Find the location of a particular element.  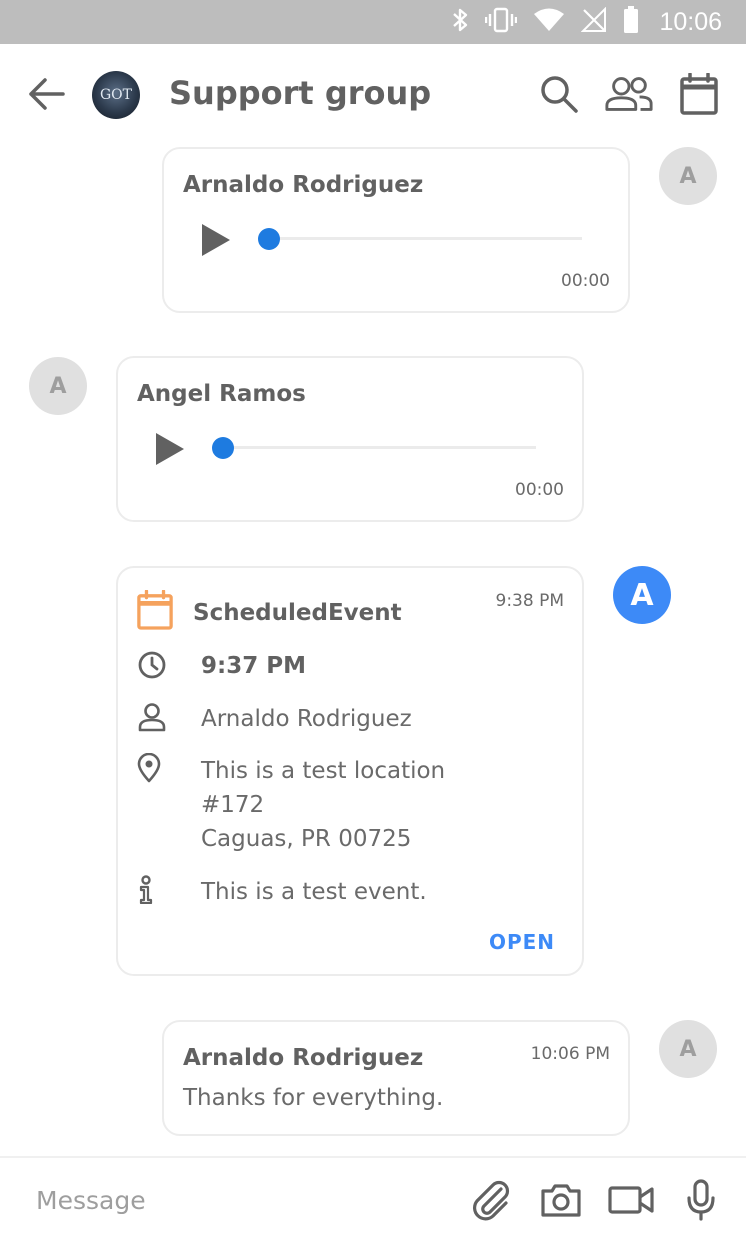

members-icon is located at coordinates (629, 94).